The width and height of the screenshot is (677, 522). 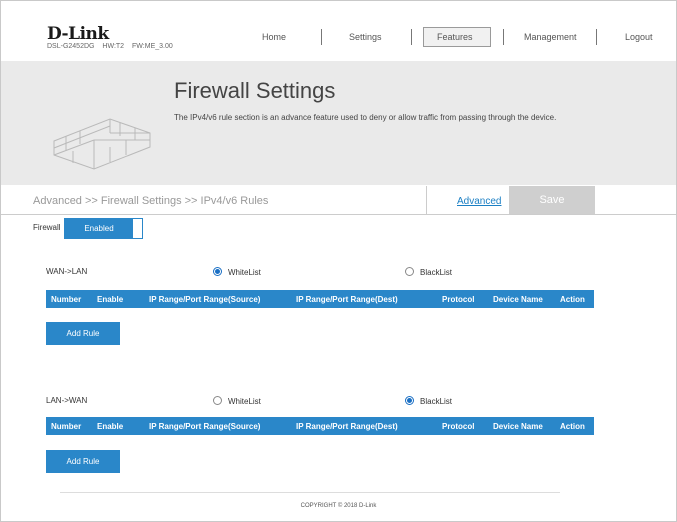 I want to click on lan-wan-add-rule-button: Add Rule, so click(x=83, y=461).